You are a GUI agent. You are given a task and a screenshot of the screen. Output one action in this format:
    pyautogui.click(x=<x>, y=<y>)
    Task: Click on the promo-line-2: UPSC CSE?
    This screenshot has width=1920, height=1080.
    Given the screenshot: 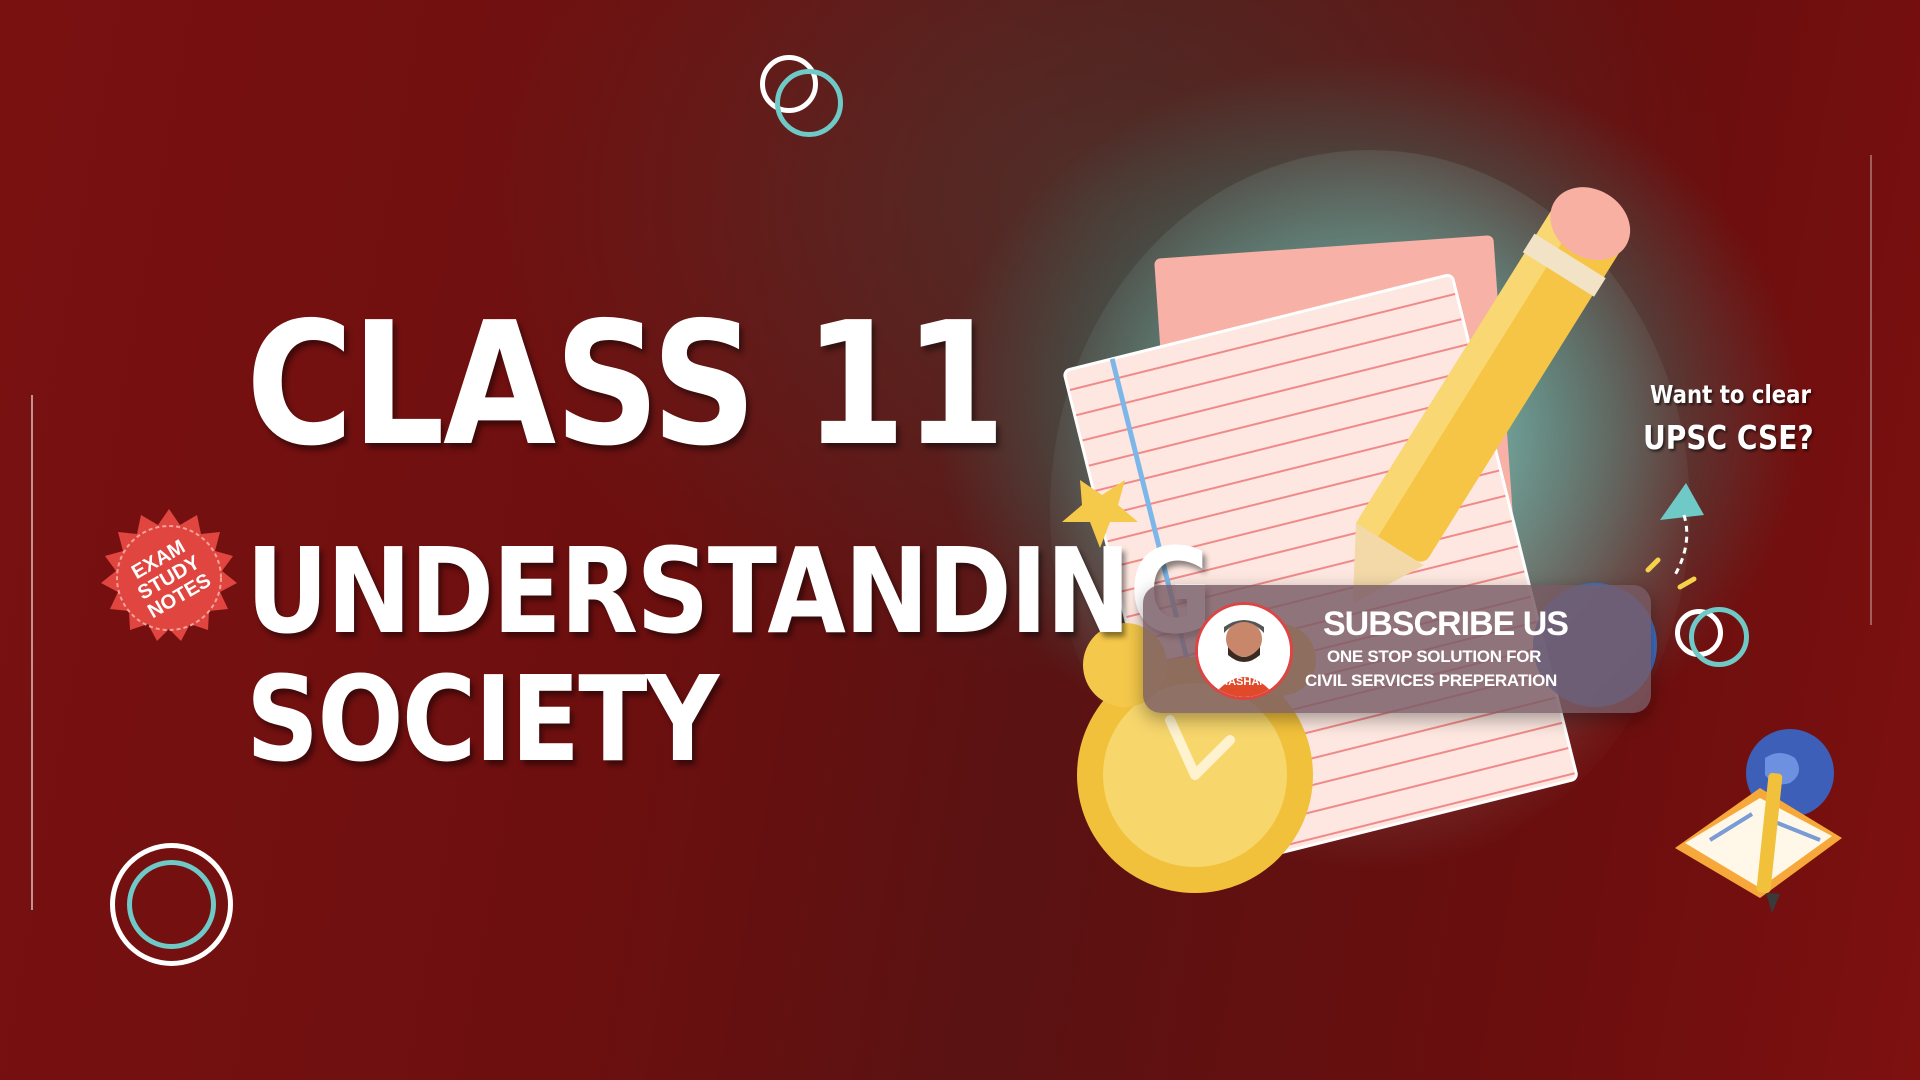 What is the action you would take?
    pyautogui.click(x=1728, y=437)
    